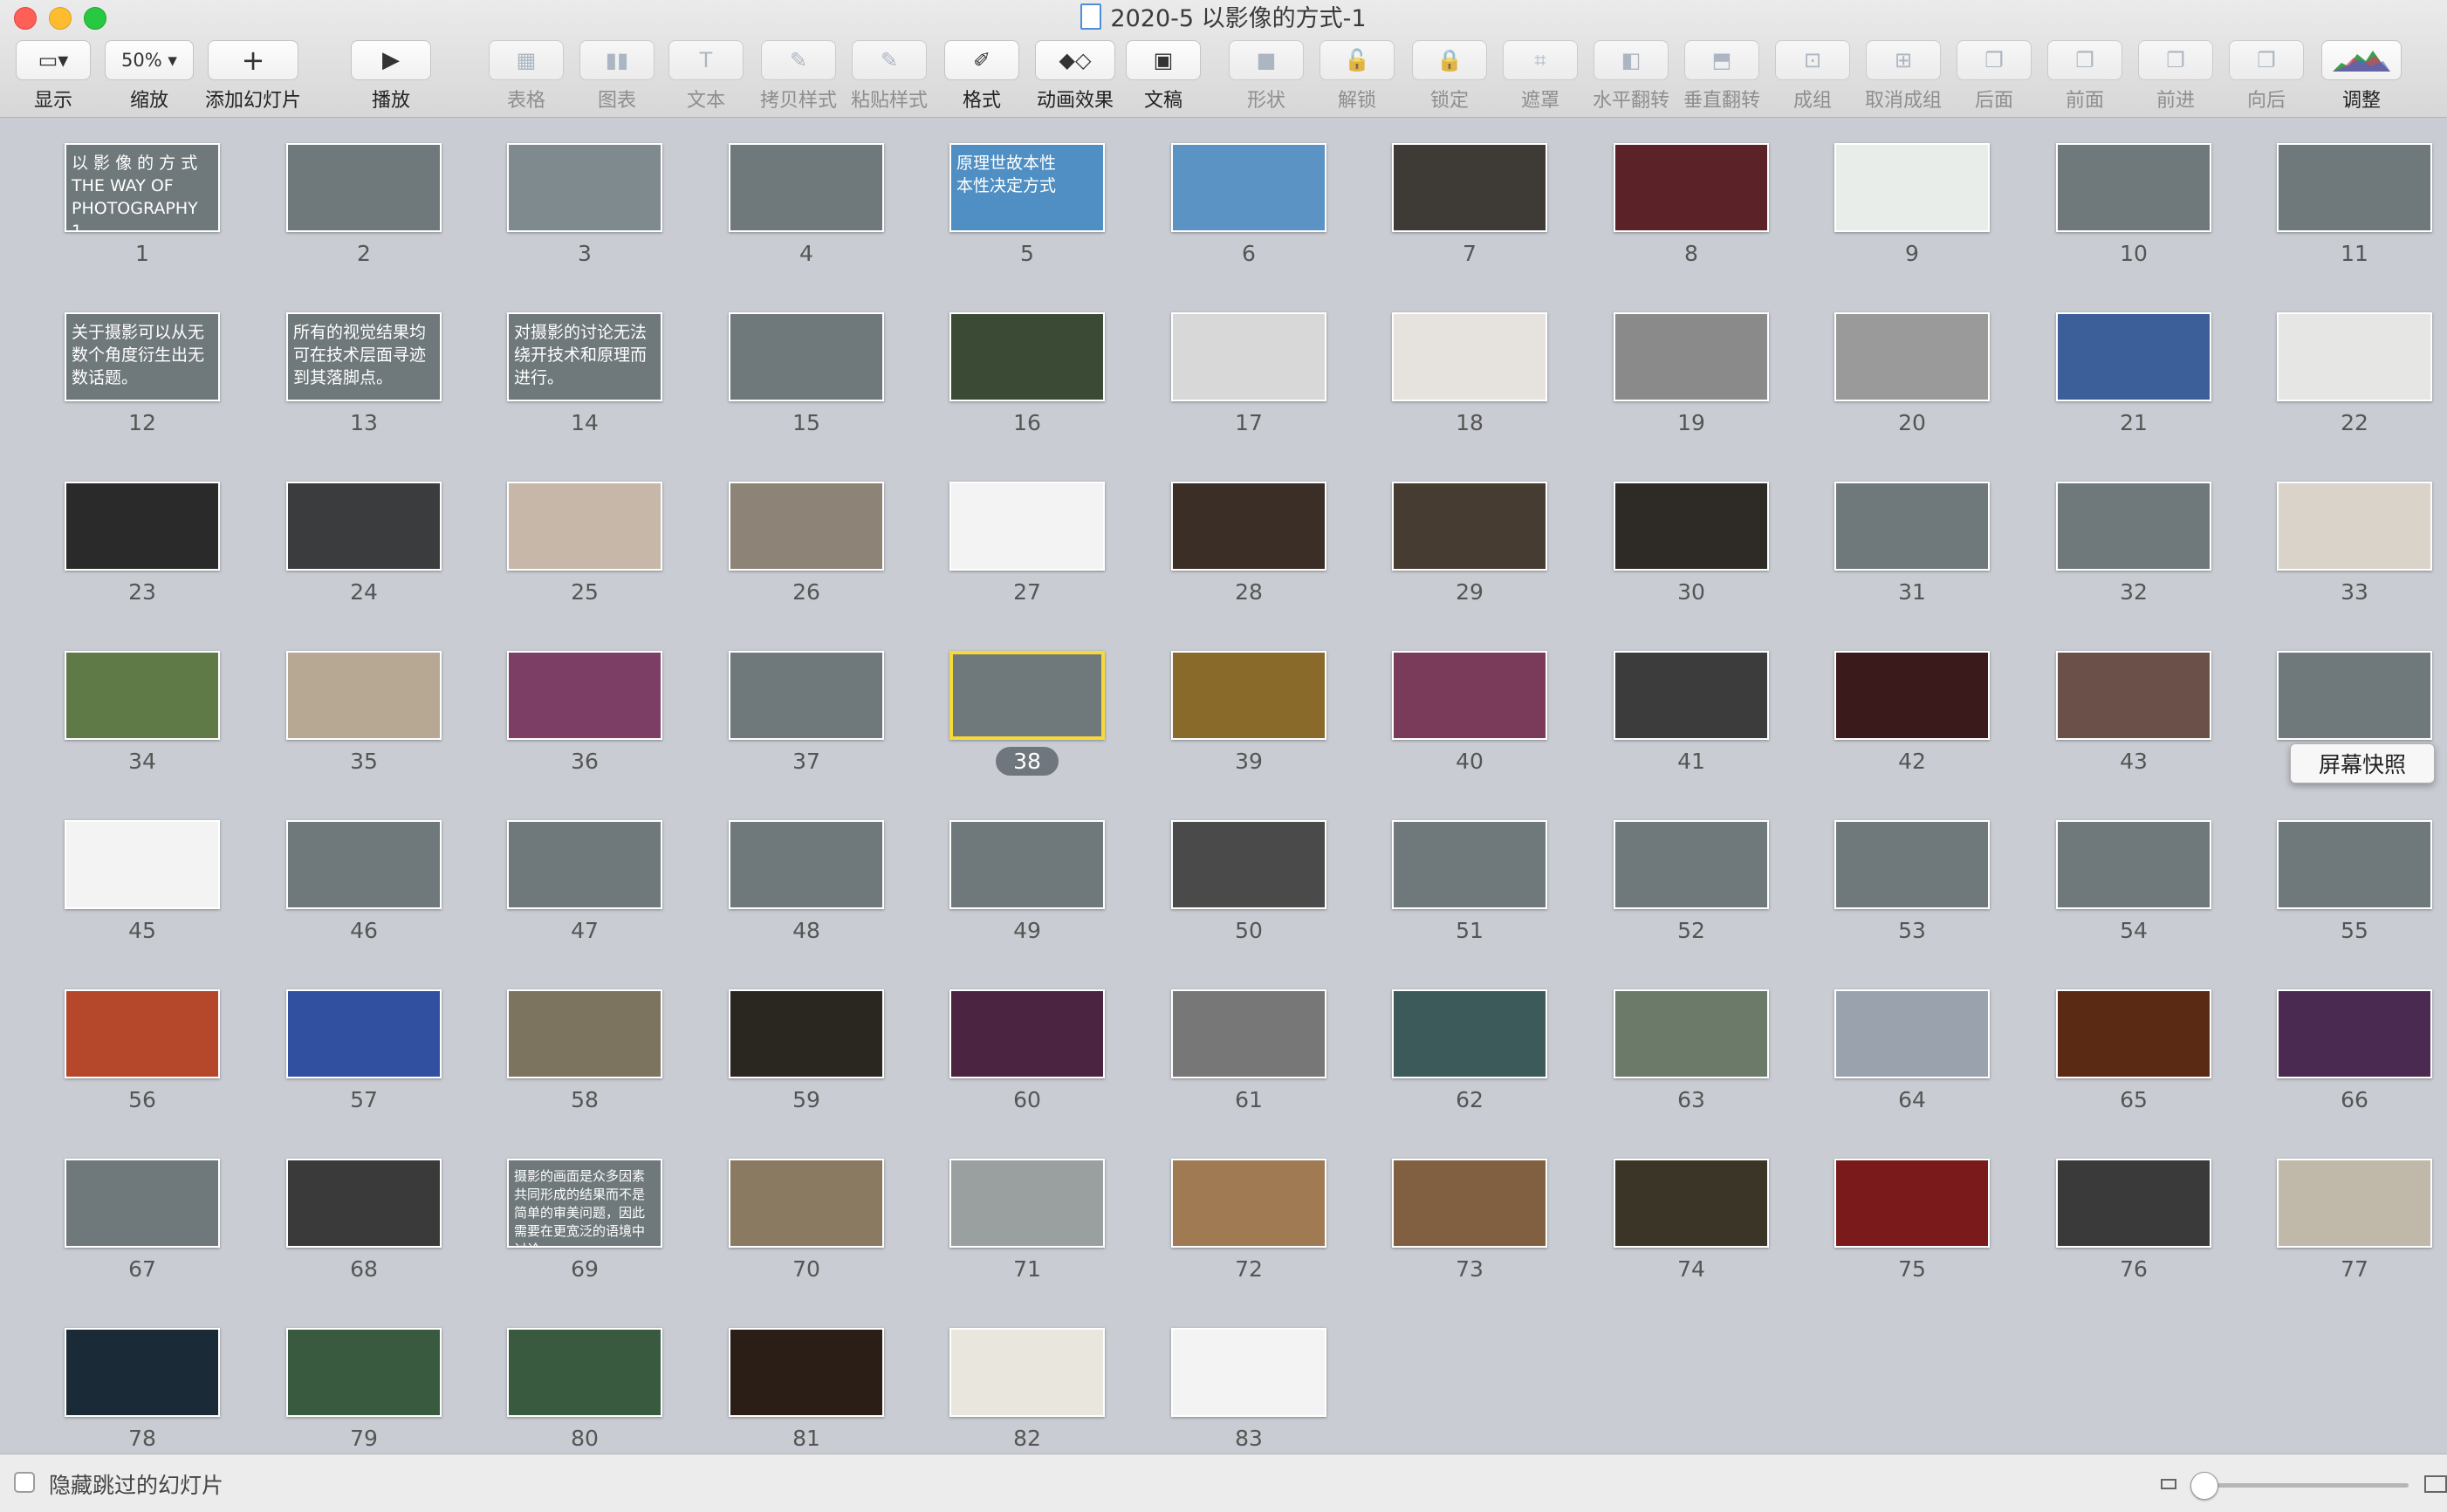  I want to click on slide-thumbnail: 所有的视觉结果均可在技术层面寻迹到其落脚点。, so click(364, 357).